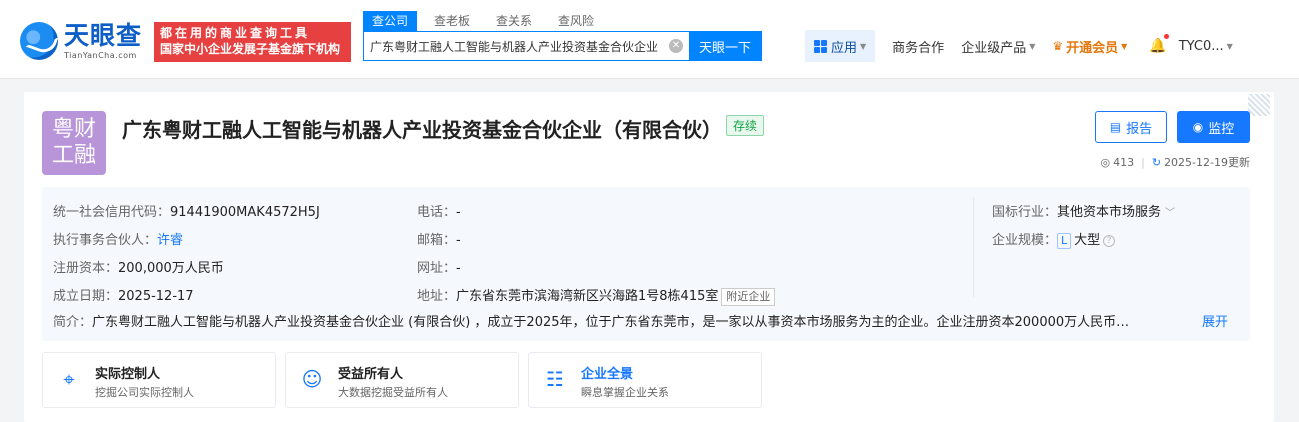 The image size is (1299, 422). I want to click on refresh-icon: ↻, so click(1156, 162).